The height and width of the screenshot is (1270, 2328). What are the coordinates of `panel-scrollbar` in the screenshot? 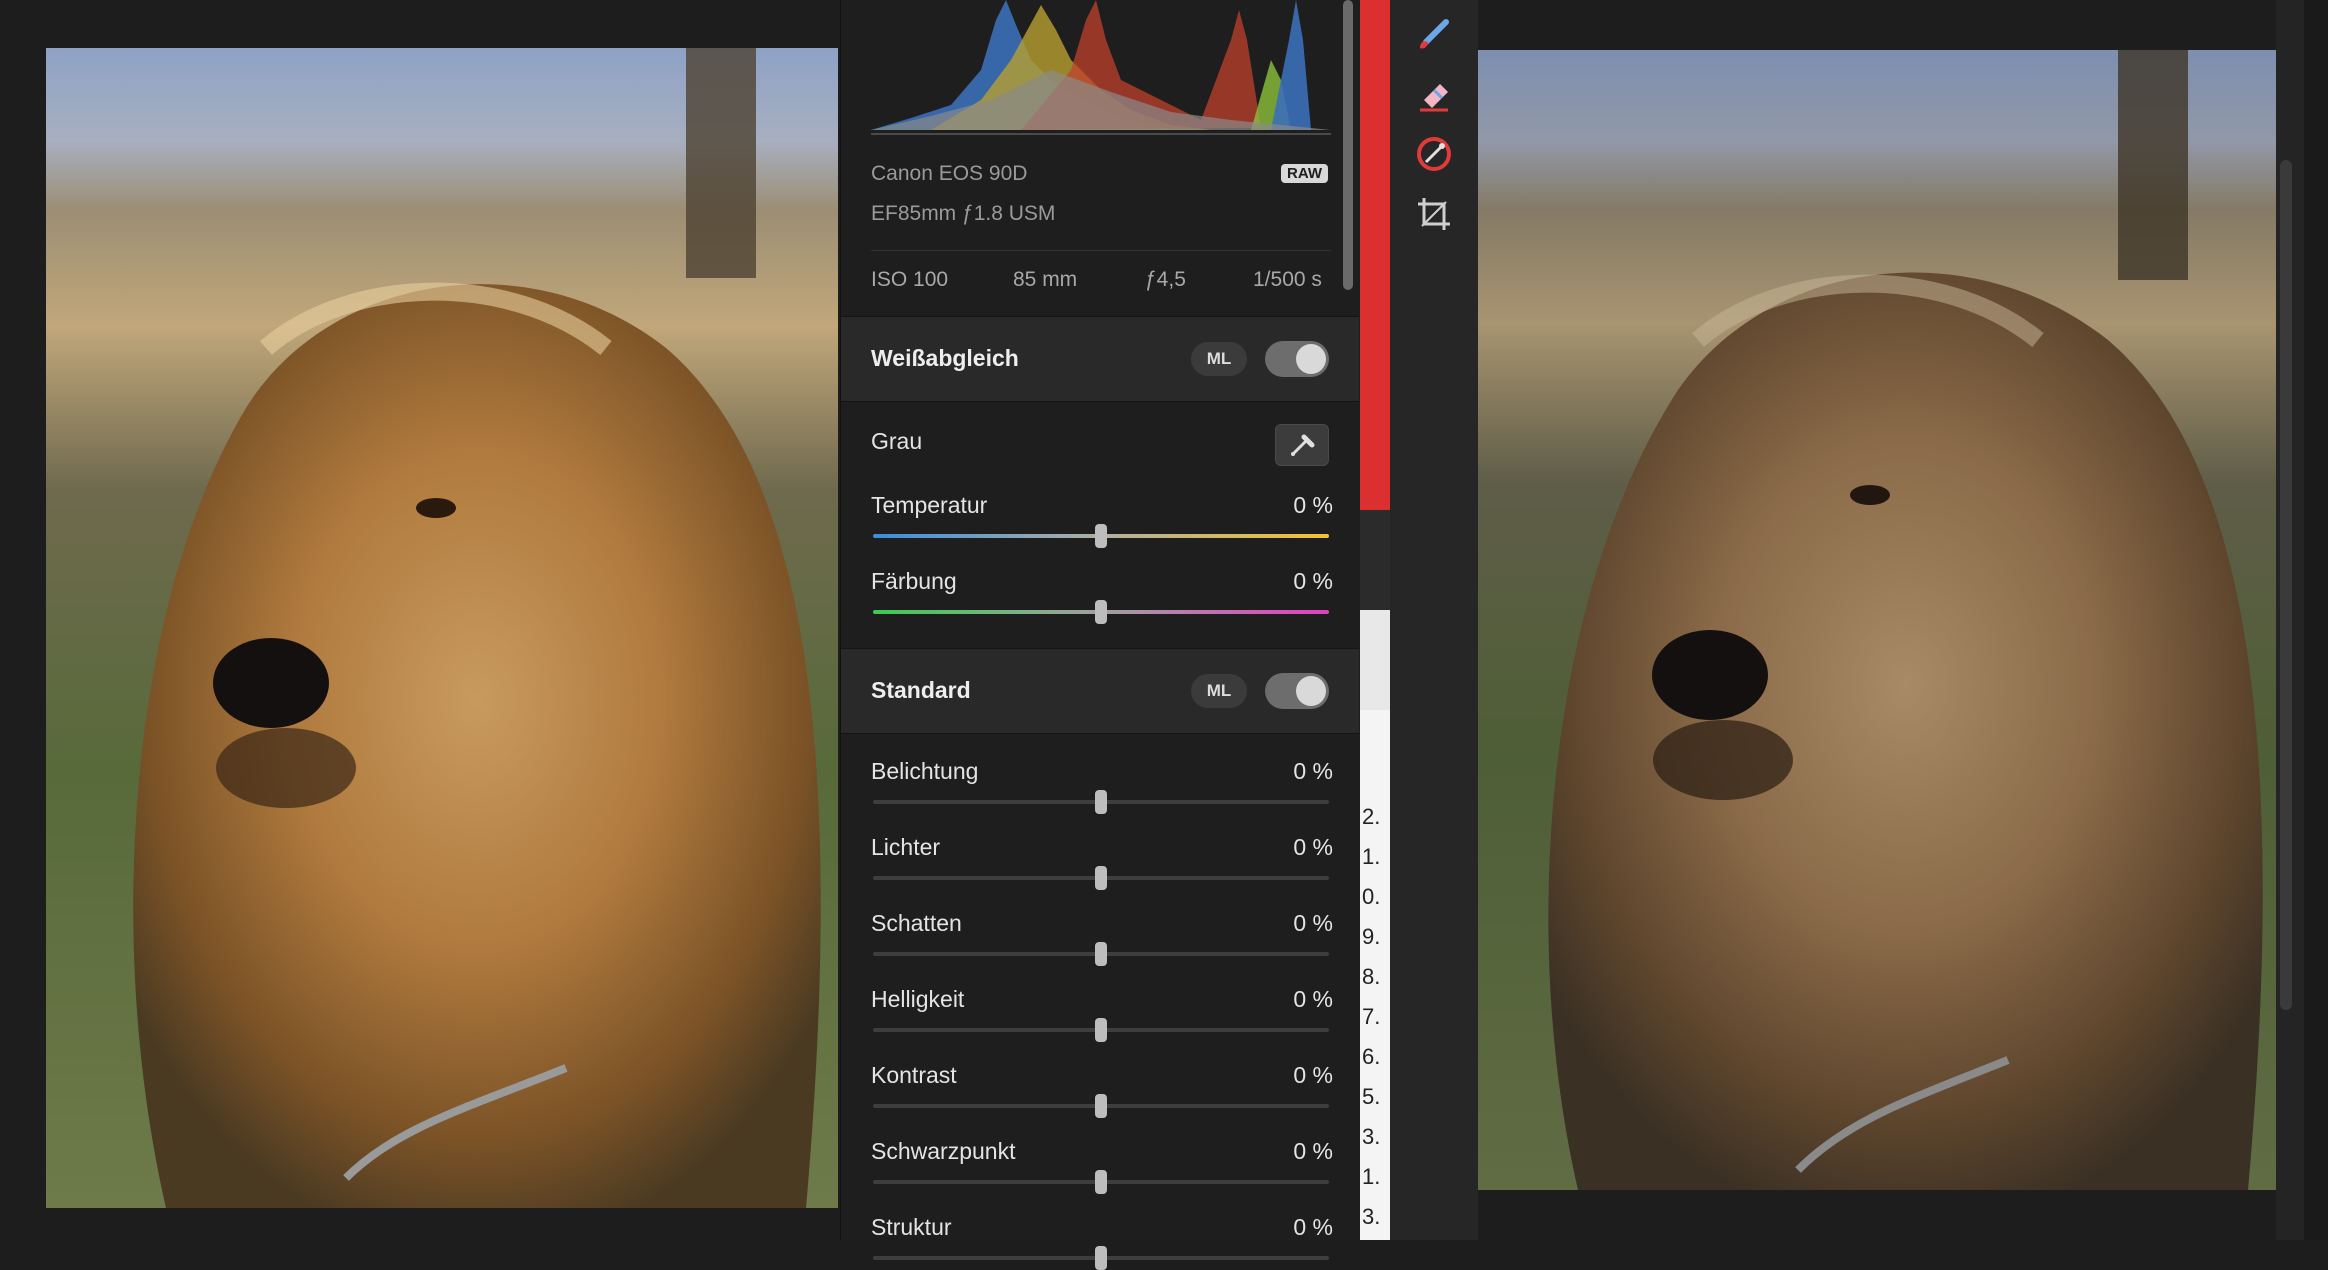 It's located at (1348, 145).